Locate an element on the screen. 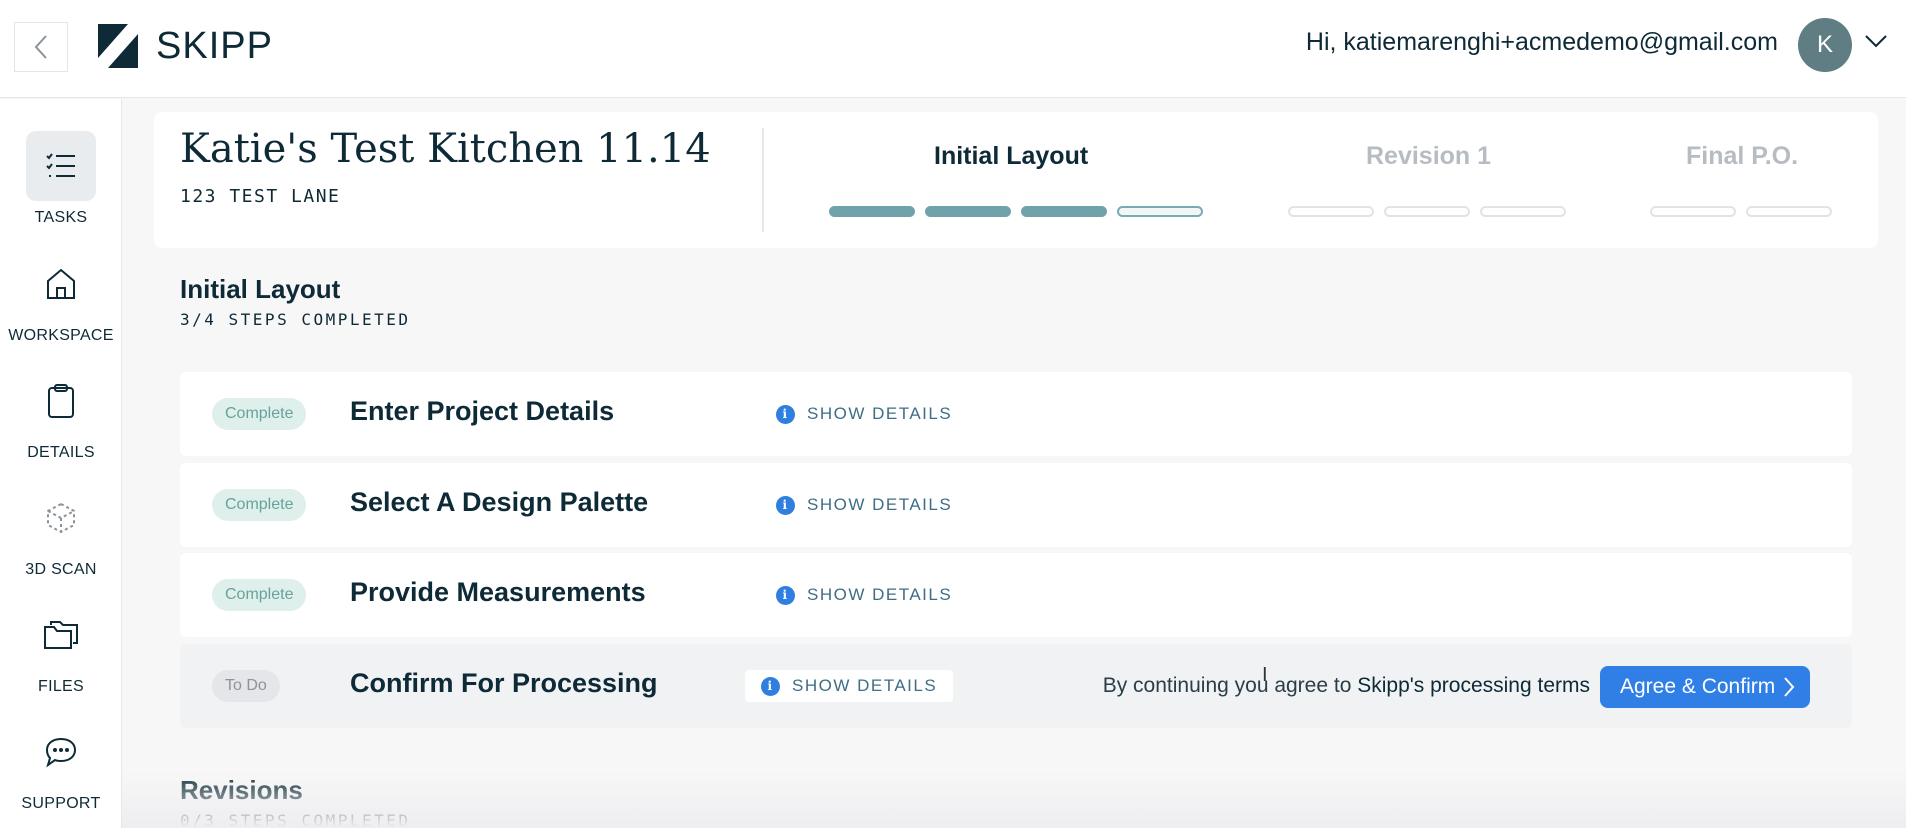 This screenshot has width=1906, height=828. sidebar-item-workspace: WORKSPACE is located at coordinates (61, 297).